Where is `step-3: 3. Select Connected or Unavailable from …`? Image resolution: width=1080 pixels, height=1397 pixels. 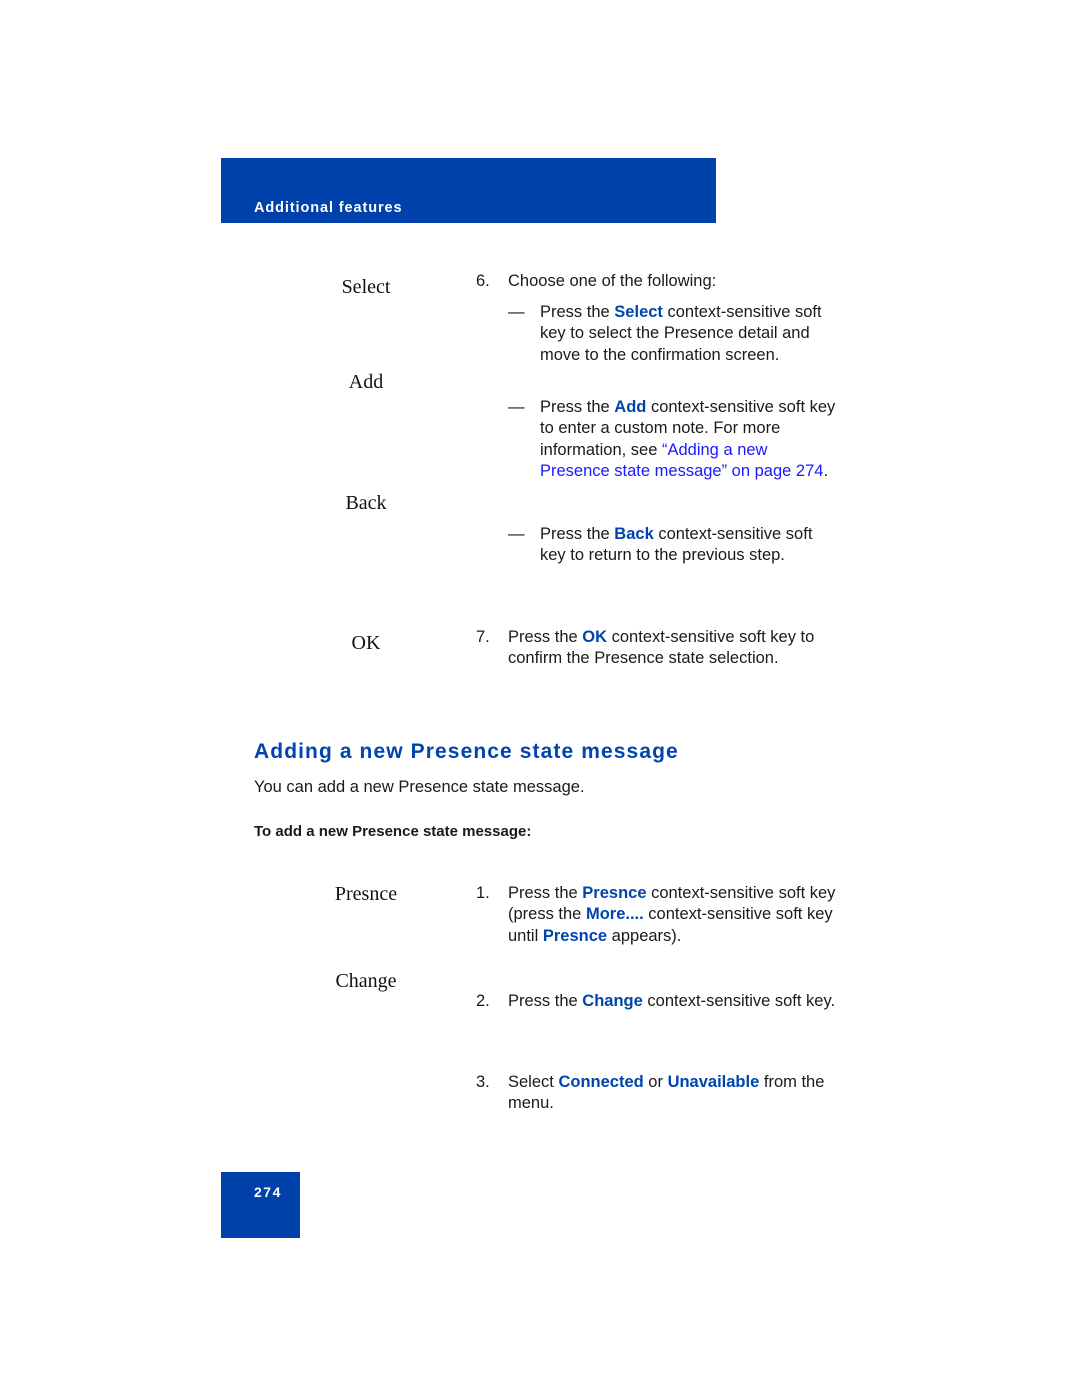 step-3: 3. Select Connected or Unavailable from … is located at coordinates (650, 1093).